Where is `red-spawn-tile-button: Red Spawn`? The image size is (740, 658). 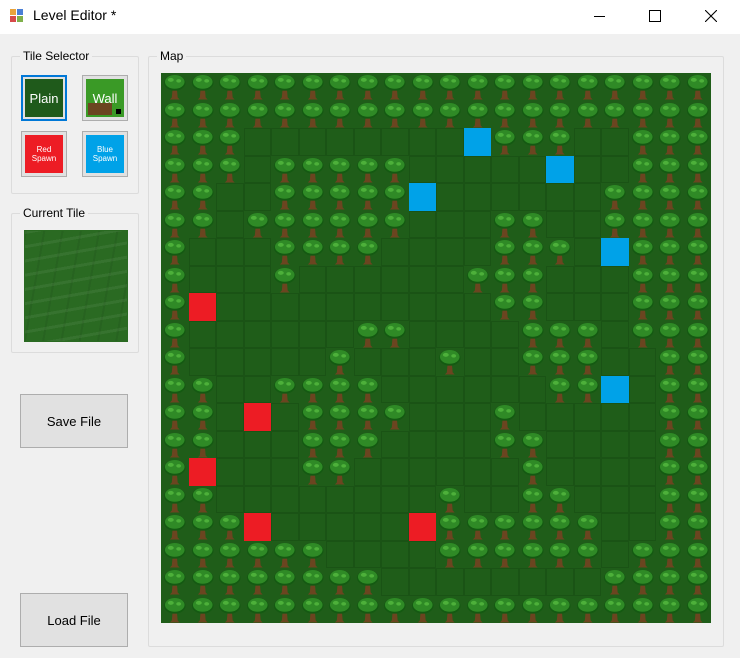
red-spawn-tile-button: Red Spawn is located at coordinates (44, 154).